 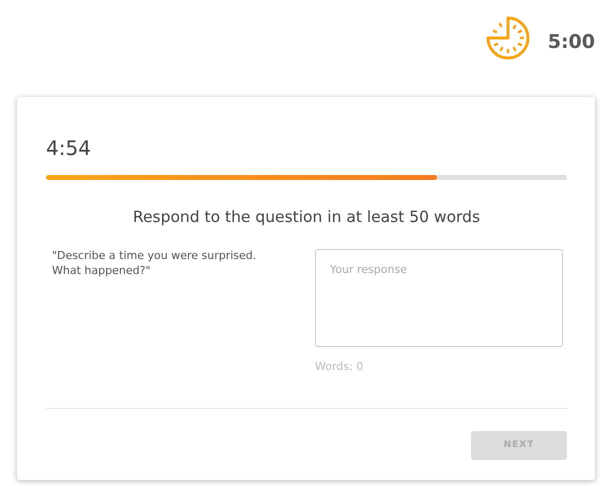 I want to click on instruction-text: Respond to the question in at least 50 words, so click(x=307, y=217).